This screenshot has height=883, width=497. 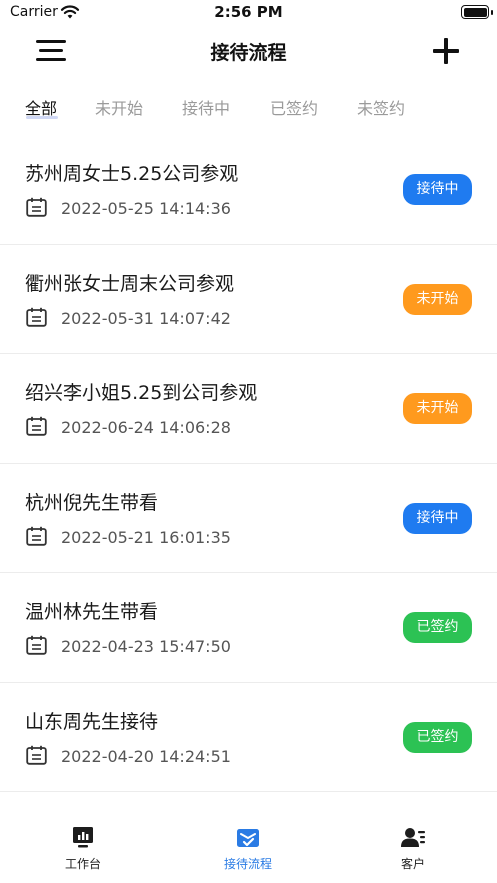 I want to click on tab-signed: 已签约, so click(x=294, y=107).